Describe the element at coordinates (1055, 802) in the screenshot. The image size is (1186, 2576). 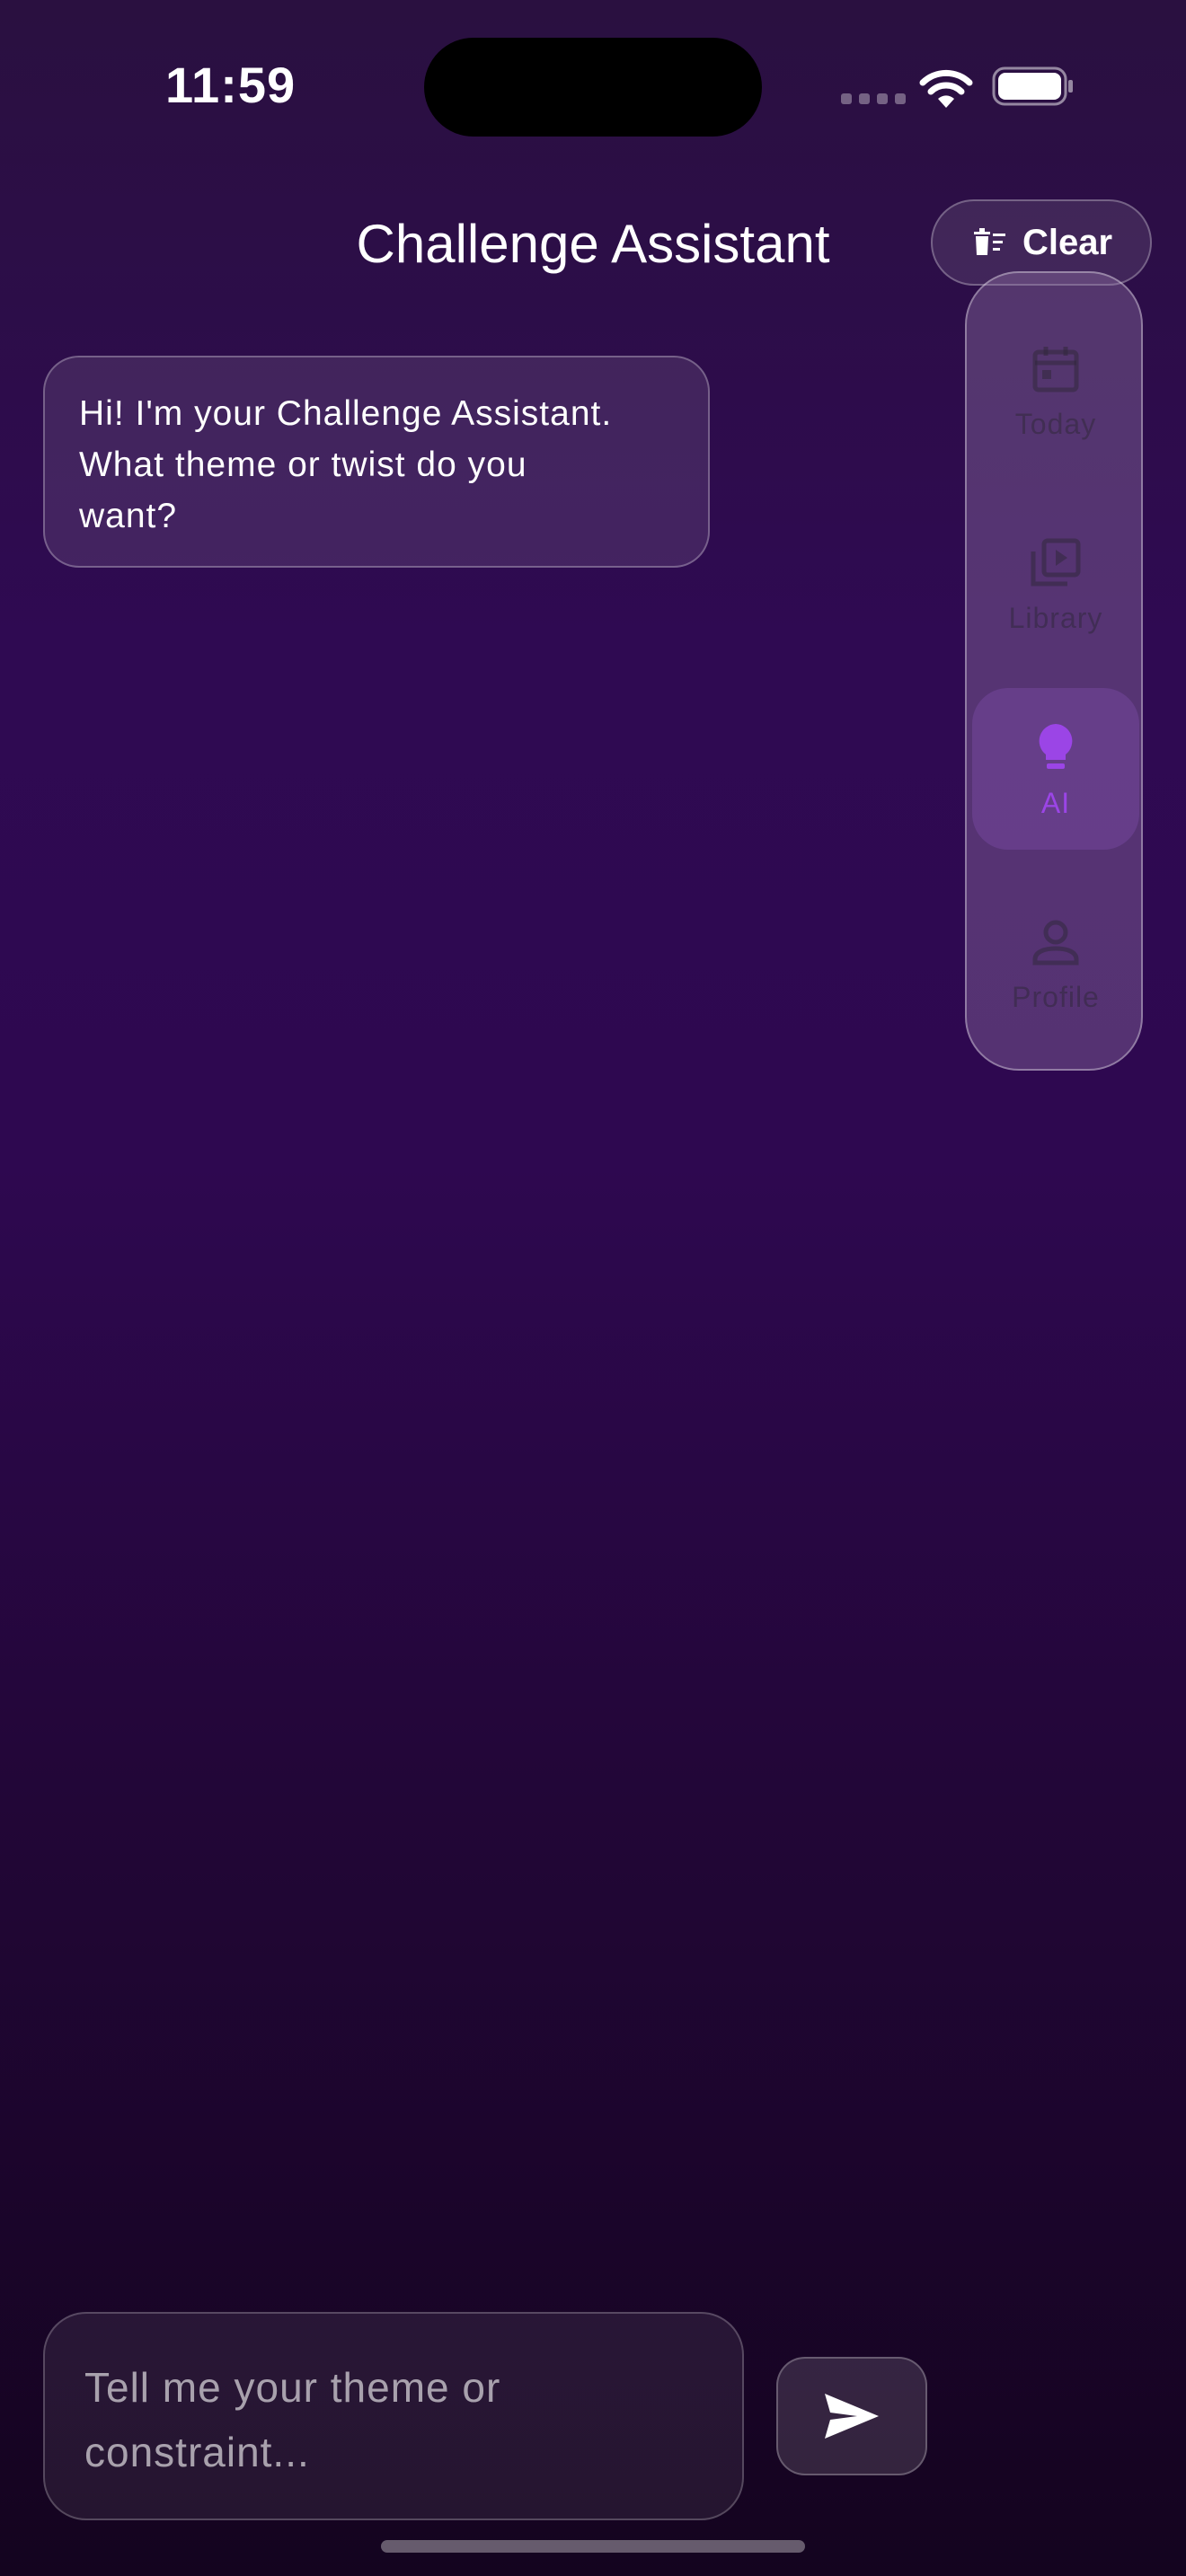
I see `nav-label-ai: AI` at that location.